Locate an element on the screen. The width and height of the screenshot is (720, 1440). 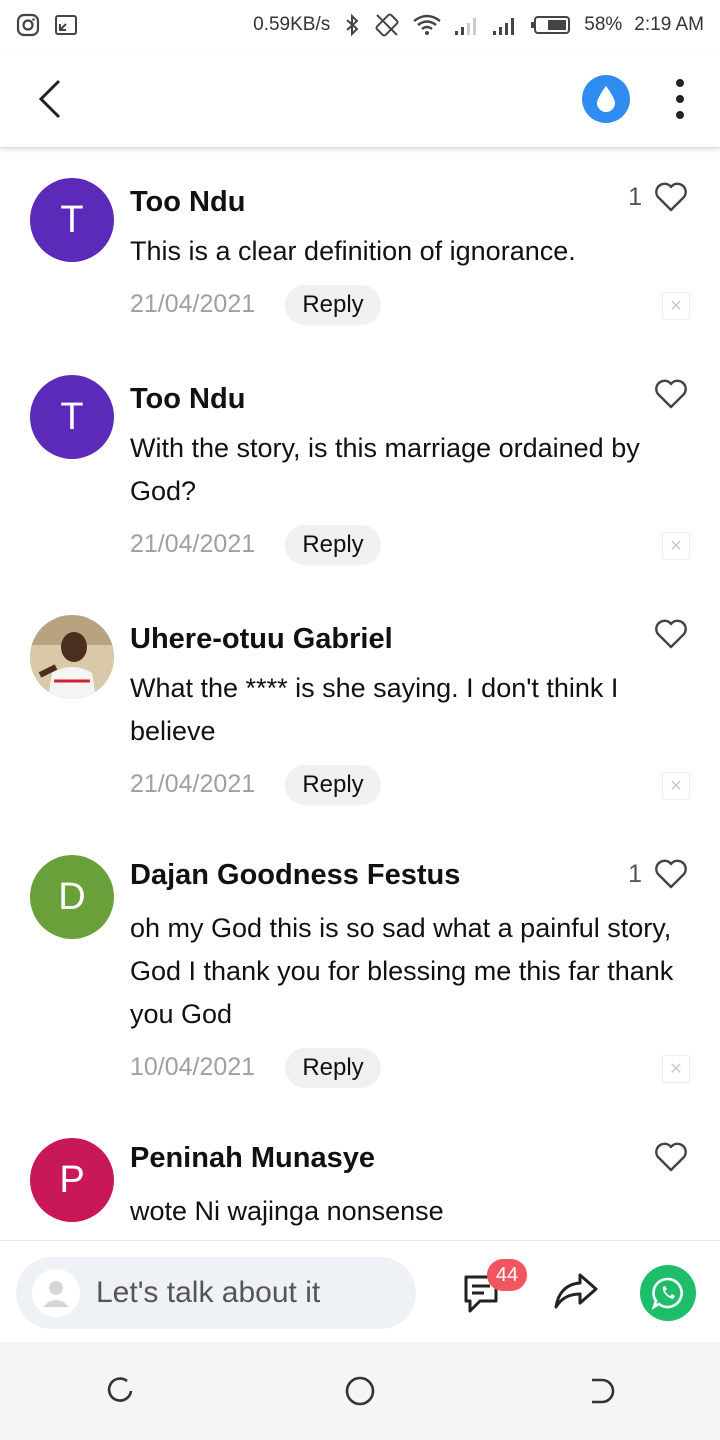
home-button is located at coordinates (360, 1391).